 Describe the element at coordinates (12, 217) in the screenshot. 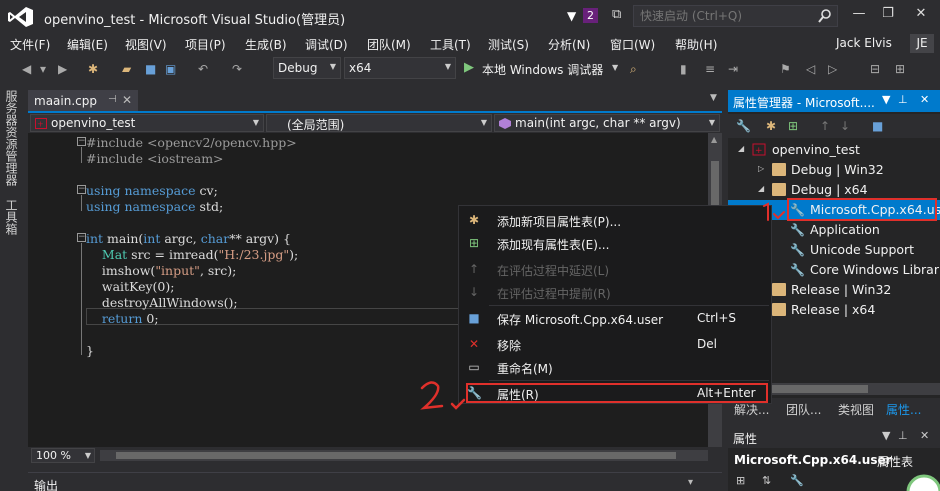

I see `toolbox-tab: 工具箱` at that location.